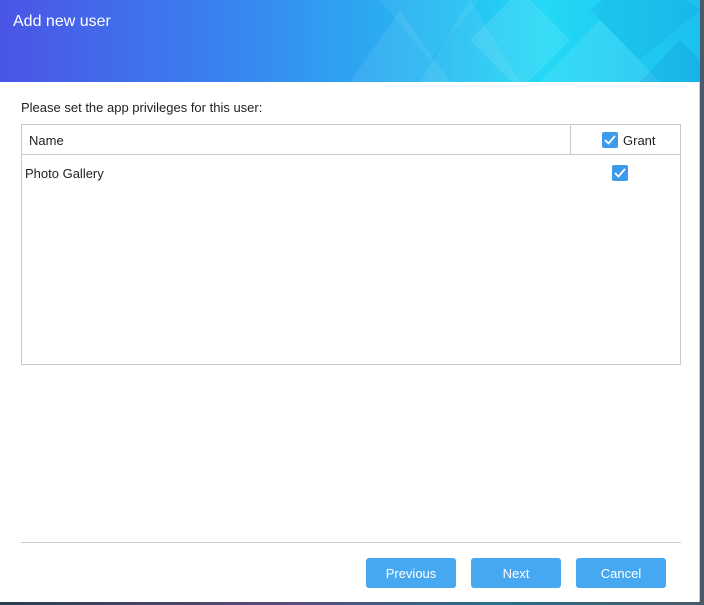  What do you see at coordinates (570, 139) in the screenshot?
I see `column-divider` at bounding box center [570, 139].